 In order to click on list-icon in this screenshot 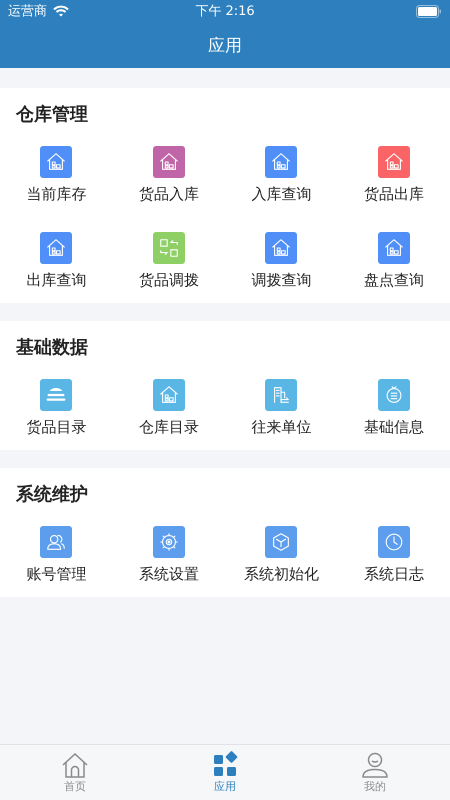, I will do `click(394, 395)`.